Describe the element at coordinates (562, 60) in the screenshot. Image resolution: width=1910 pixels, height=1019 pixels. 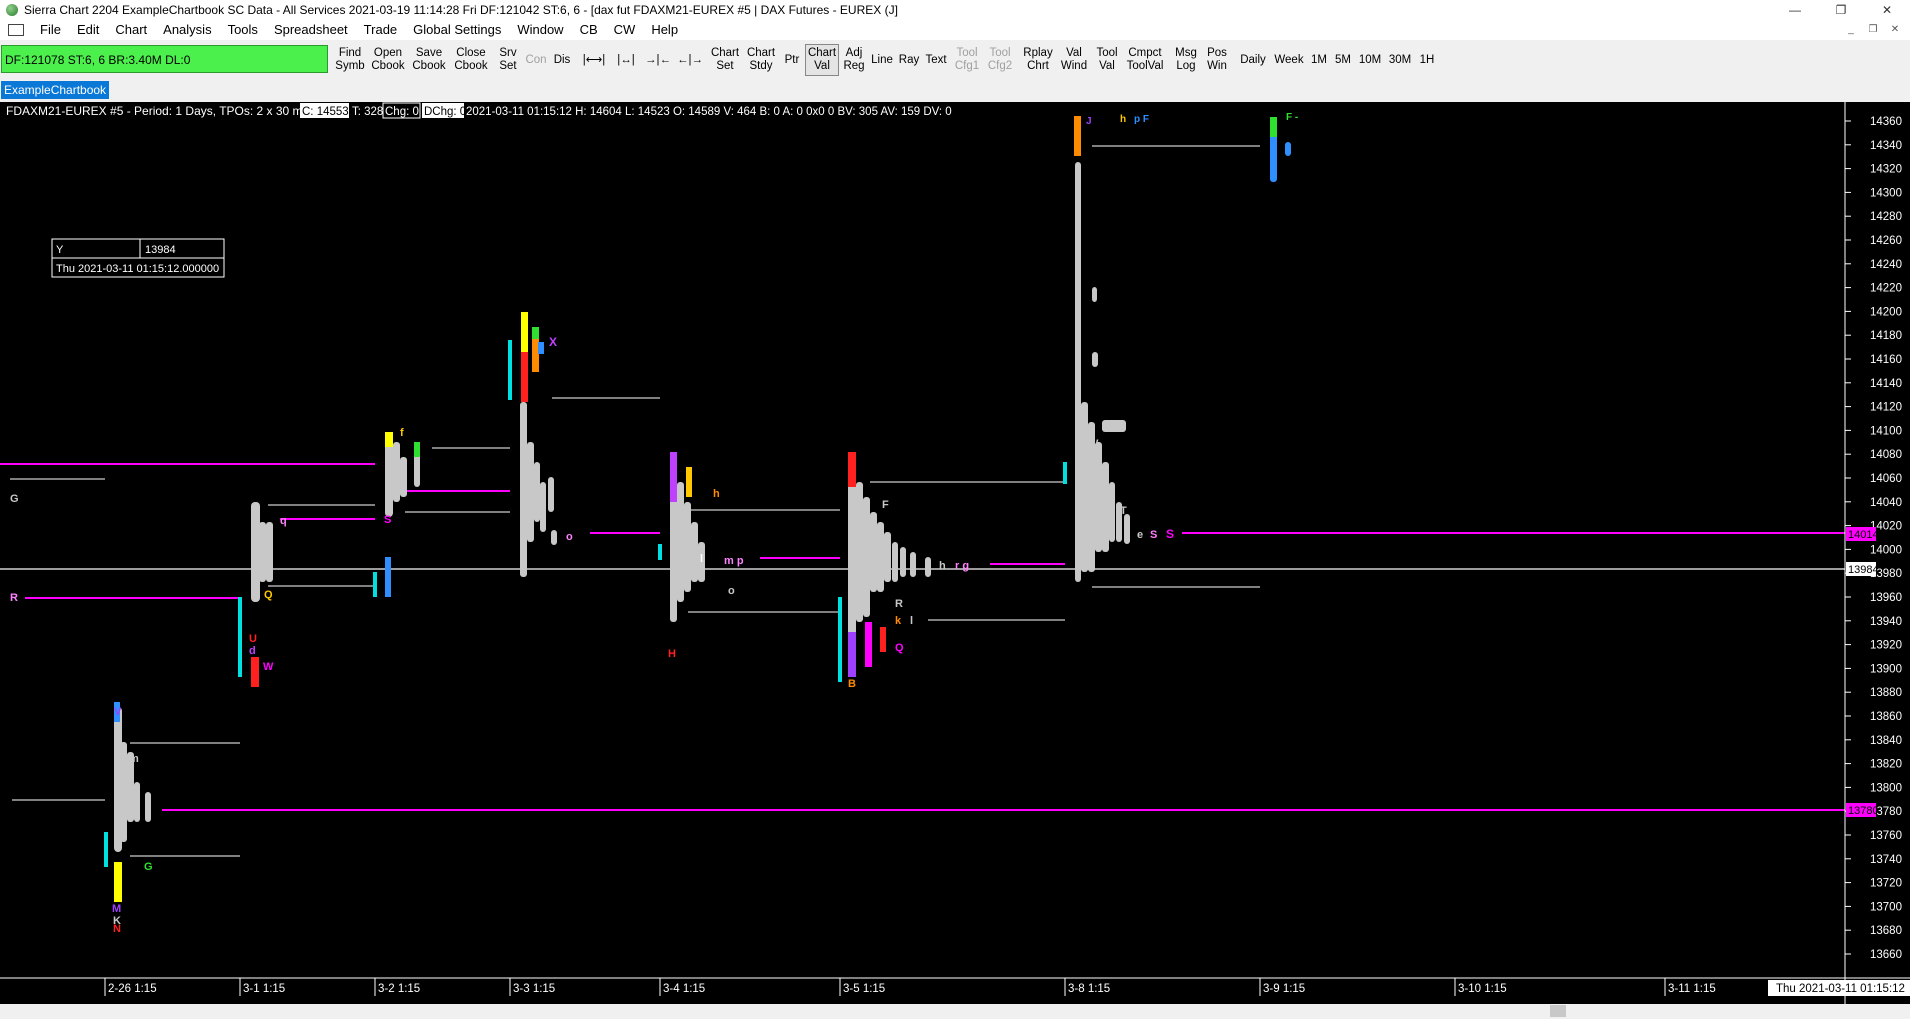
I see `disconnect-button: Dis` at that location.